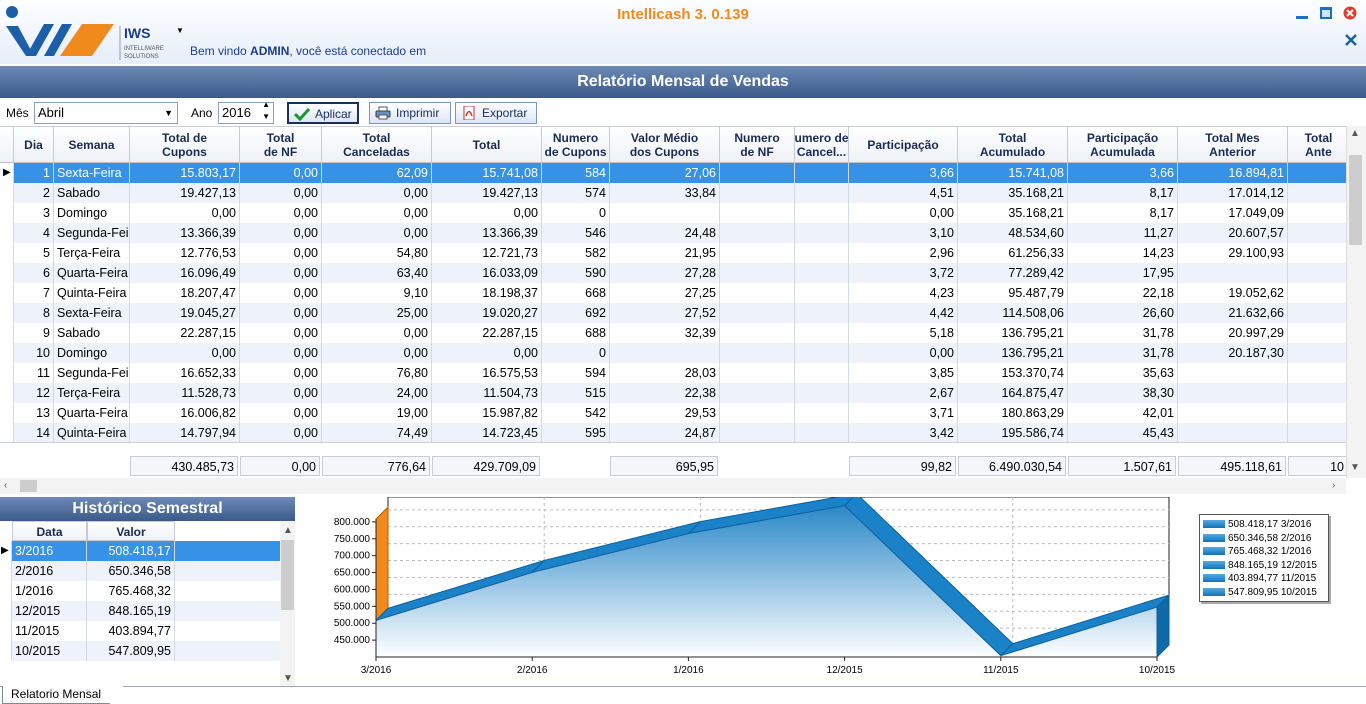 The width and height of the screenshot is (1366, 704). Describe the element at coordinates (131, 571) in the screenshot. I see `history-value: 650.346,58` at that location.